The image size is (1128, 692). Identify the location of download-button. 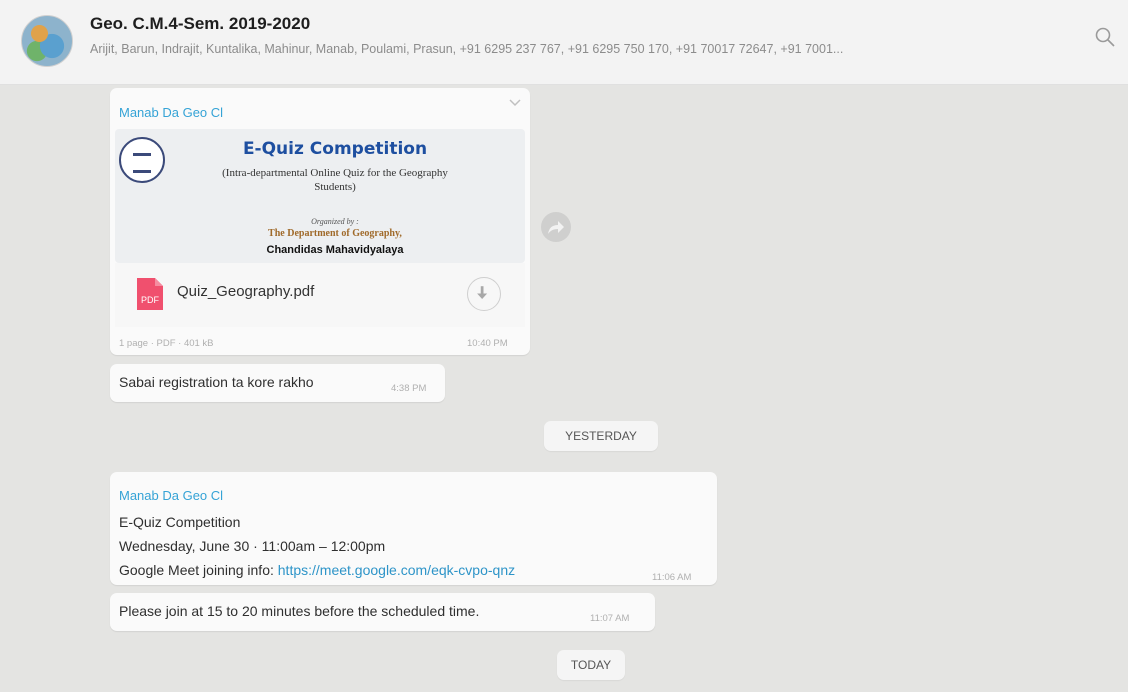
(484, 294).